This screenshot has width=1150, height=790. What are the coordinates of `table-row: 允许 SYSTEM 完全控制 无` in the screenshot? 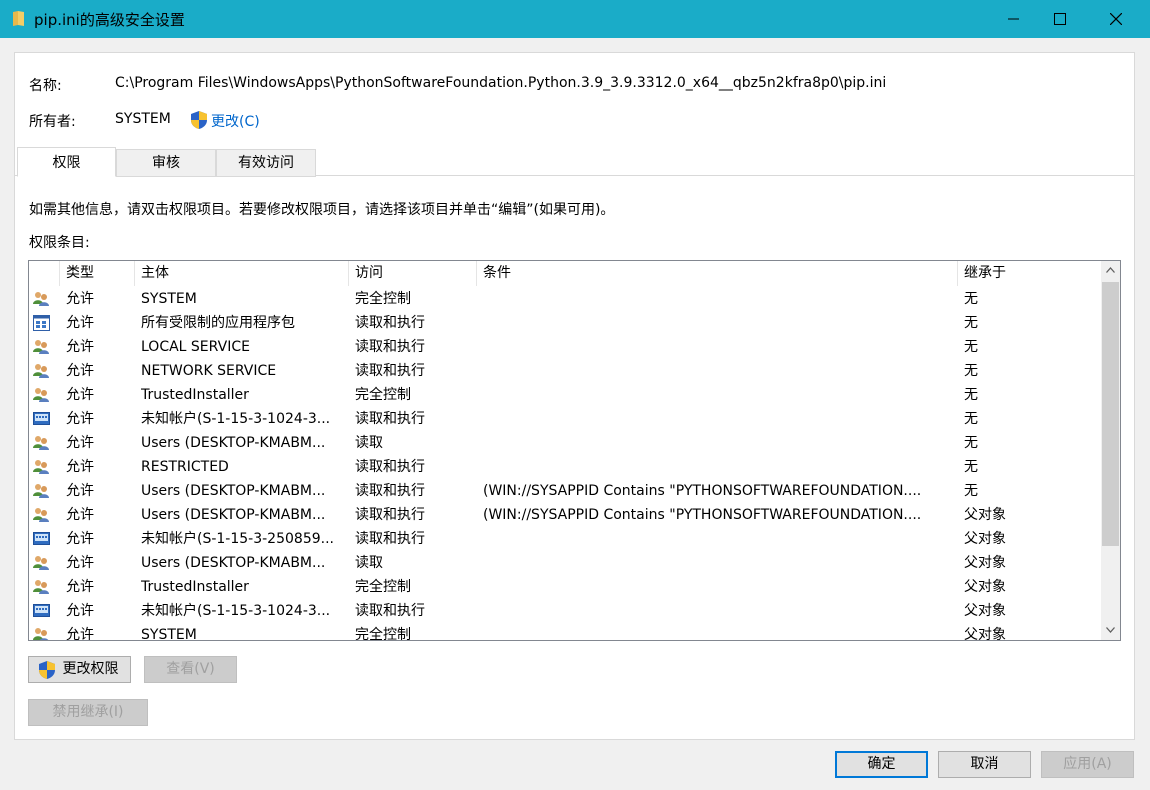 It's located at (565, 299).